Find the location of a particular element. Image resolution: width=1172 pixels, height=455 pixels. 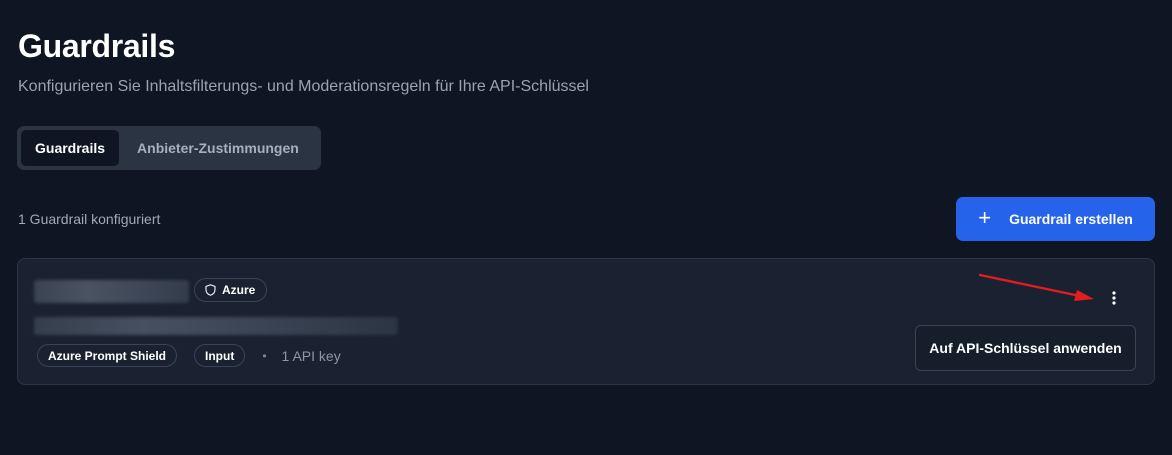

tab-guardrails: Guardrails is located at coordinates (70, 148).